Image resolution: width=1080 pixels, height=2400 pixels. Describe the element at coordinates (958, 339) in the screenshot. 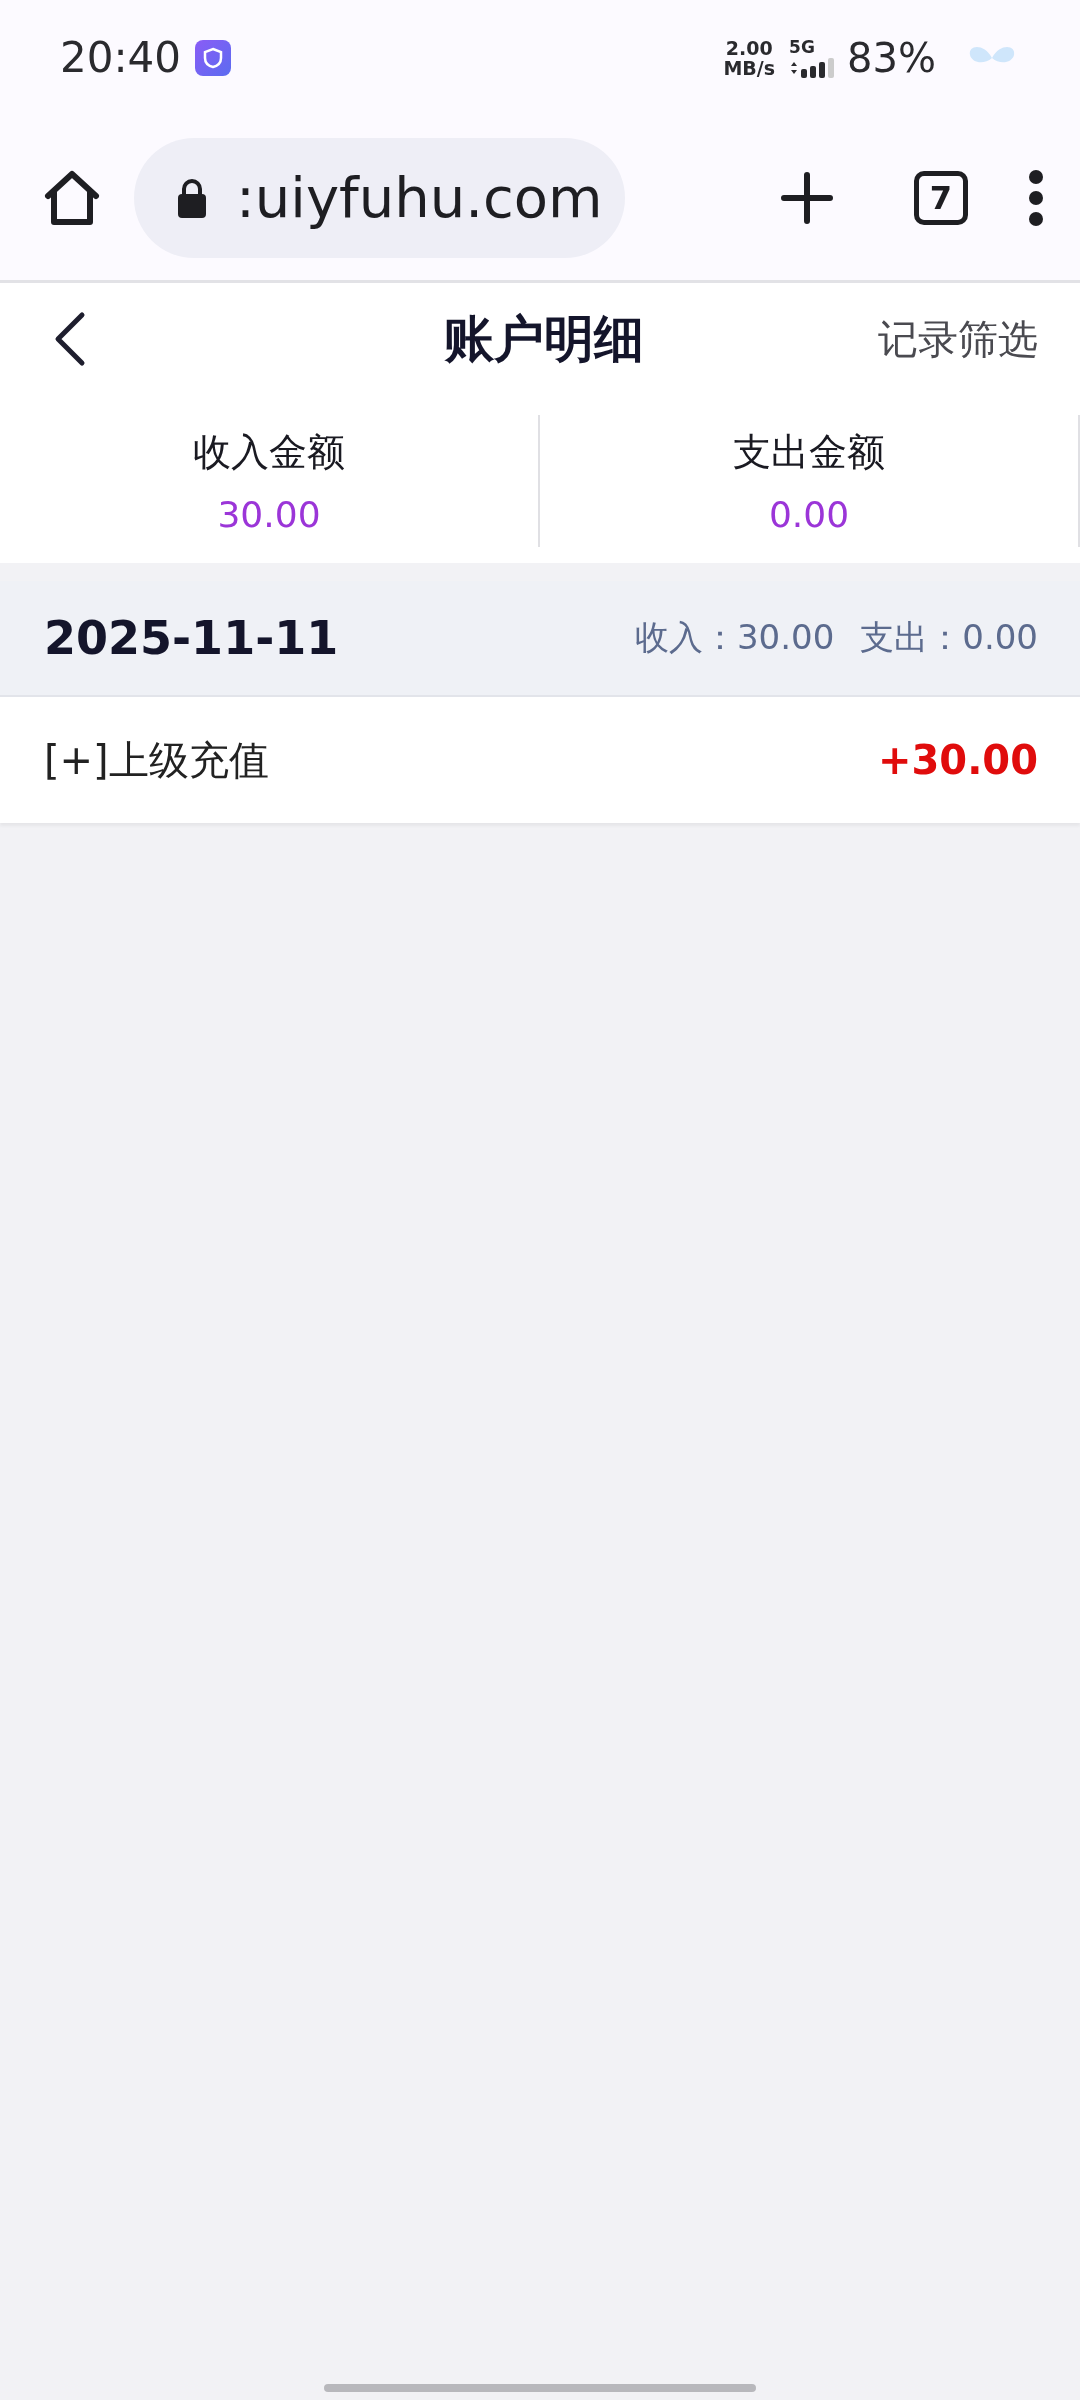

I see `filter-link: 记录筛选` at that location.